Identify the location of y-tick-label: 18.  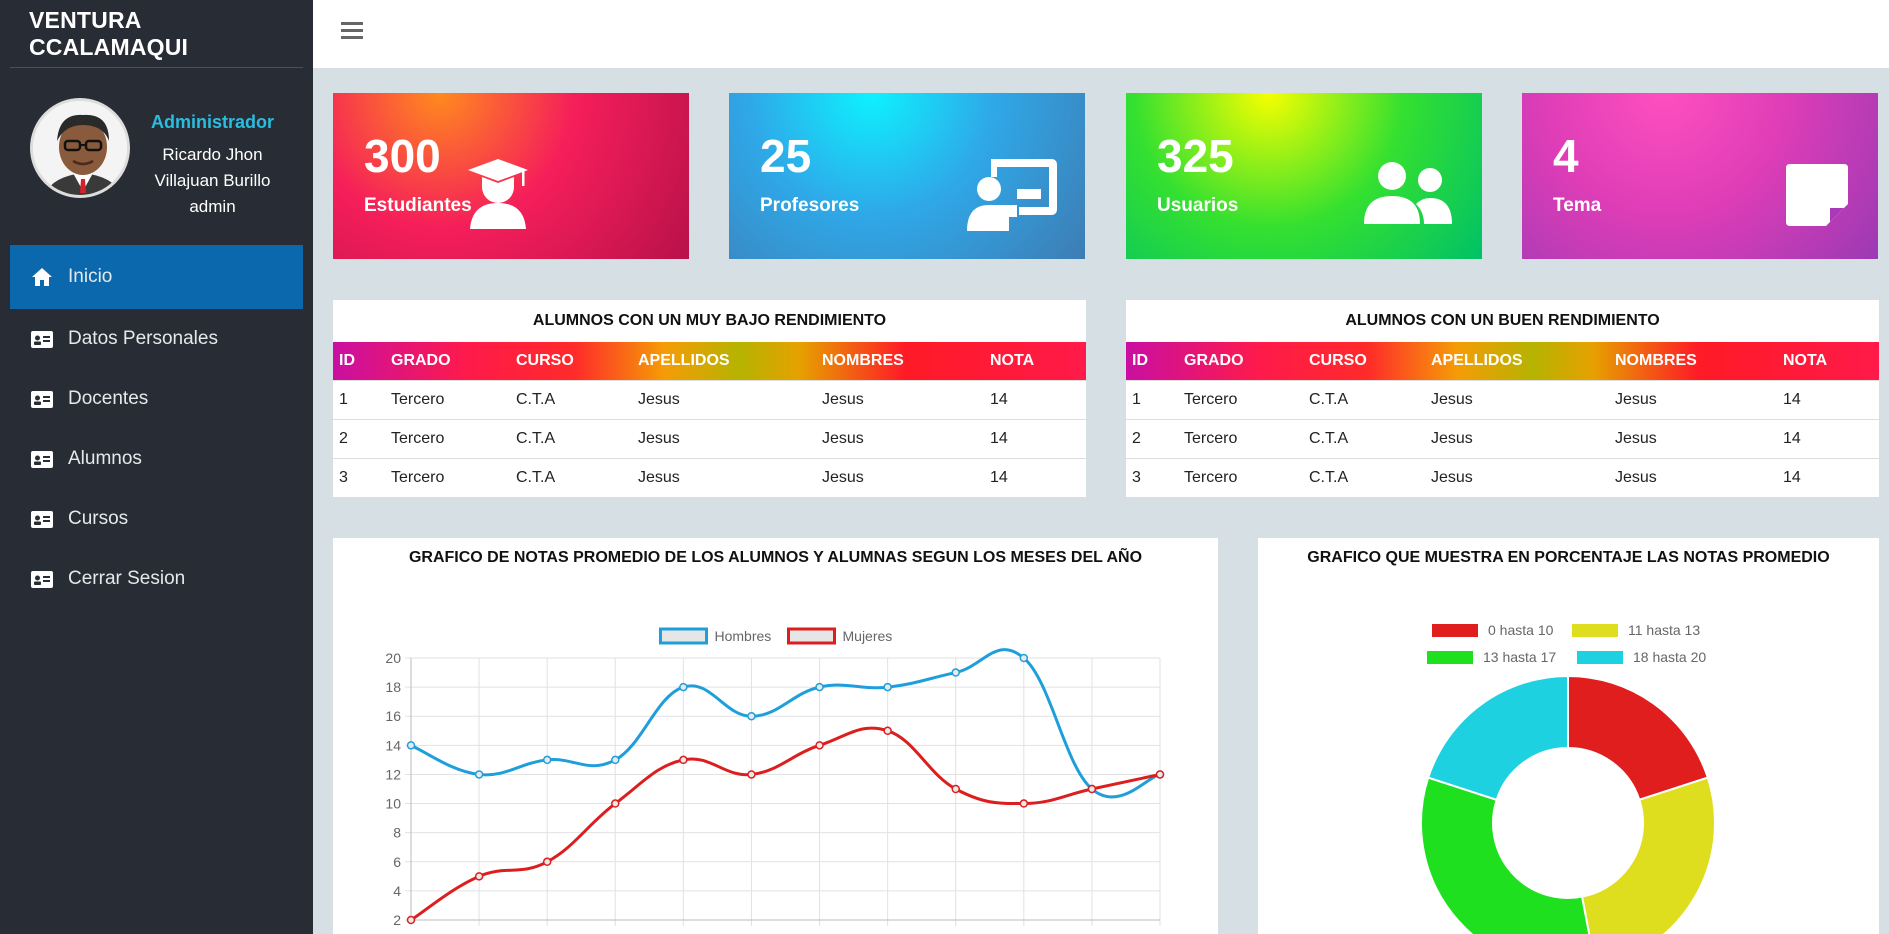
(393, 687).